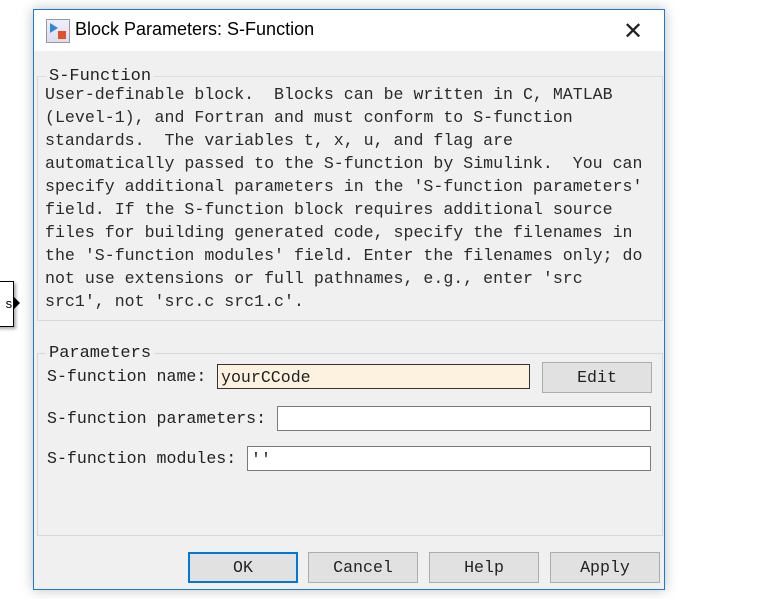 This screenshot has width=773, height=599. What do you see at coordinates (373, 376) in the screenshot?
I see `sfunction-name-input: yourCCode` at bounding box center [373, 376].